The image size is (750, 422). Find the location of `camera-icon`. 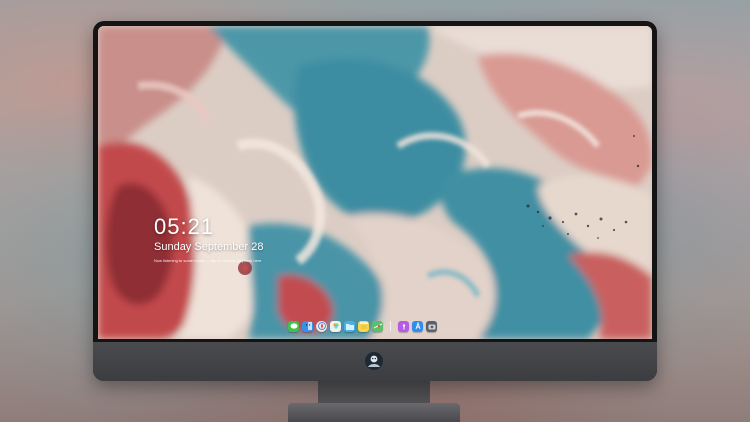

camera-icon is located at coordinates (431, 326).